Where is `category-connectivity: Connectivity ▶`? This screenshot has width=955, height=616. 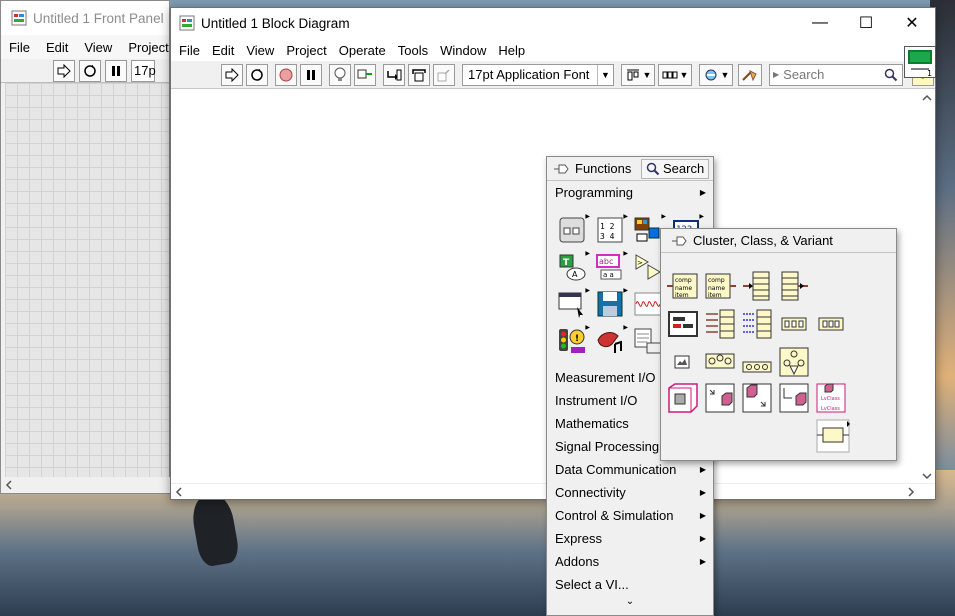
category-connectivity: Connectivity ▶ is located at coordinates (630, 492).